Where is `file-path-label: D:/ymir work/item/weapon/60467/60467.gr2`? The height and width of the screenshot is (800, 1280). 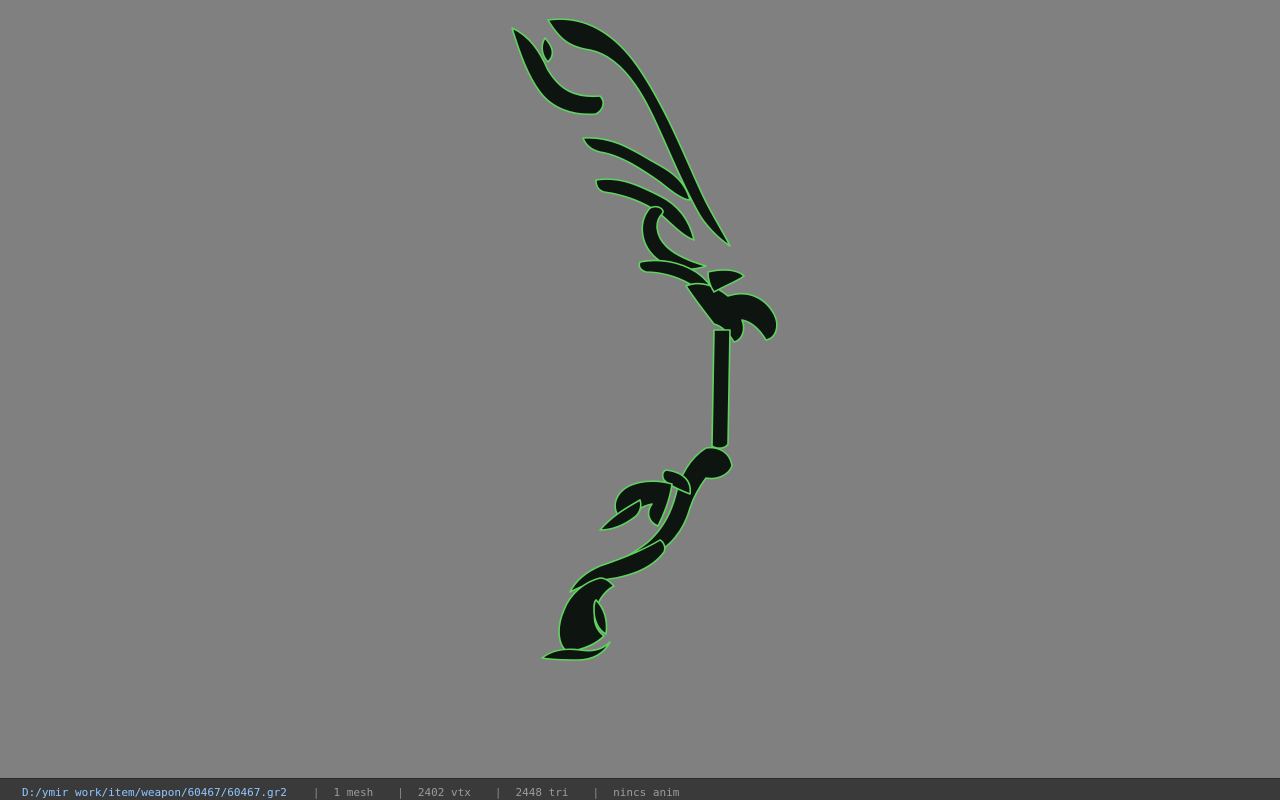 file-path-label: D:/ymir work/item/weapon/60467/60467.gr2 is located at coordinates (154, 792).